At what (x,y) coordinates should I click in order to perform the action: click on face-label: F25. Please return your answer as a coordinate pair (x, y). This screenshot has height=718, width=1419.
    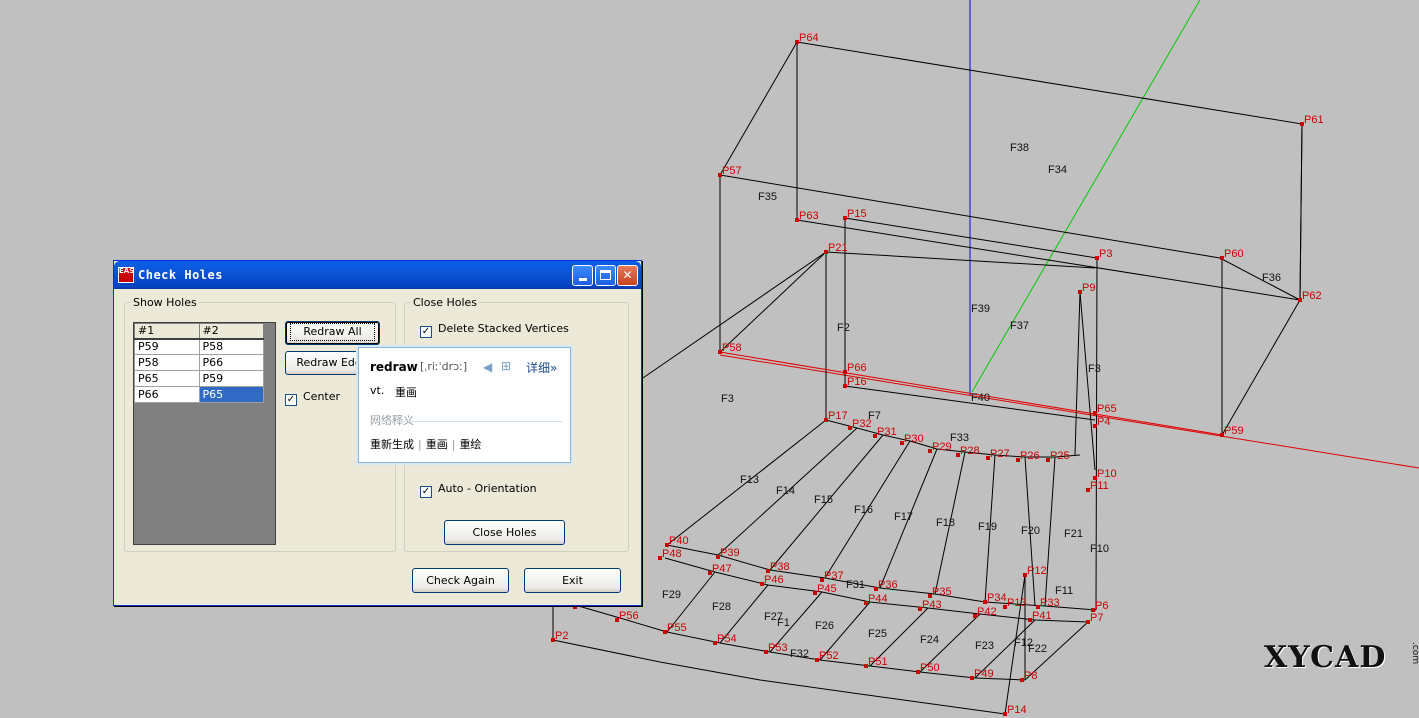
    Looking at the image, I should click on (877, 634).